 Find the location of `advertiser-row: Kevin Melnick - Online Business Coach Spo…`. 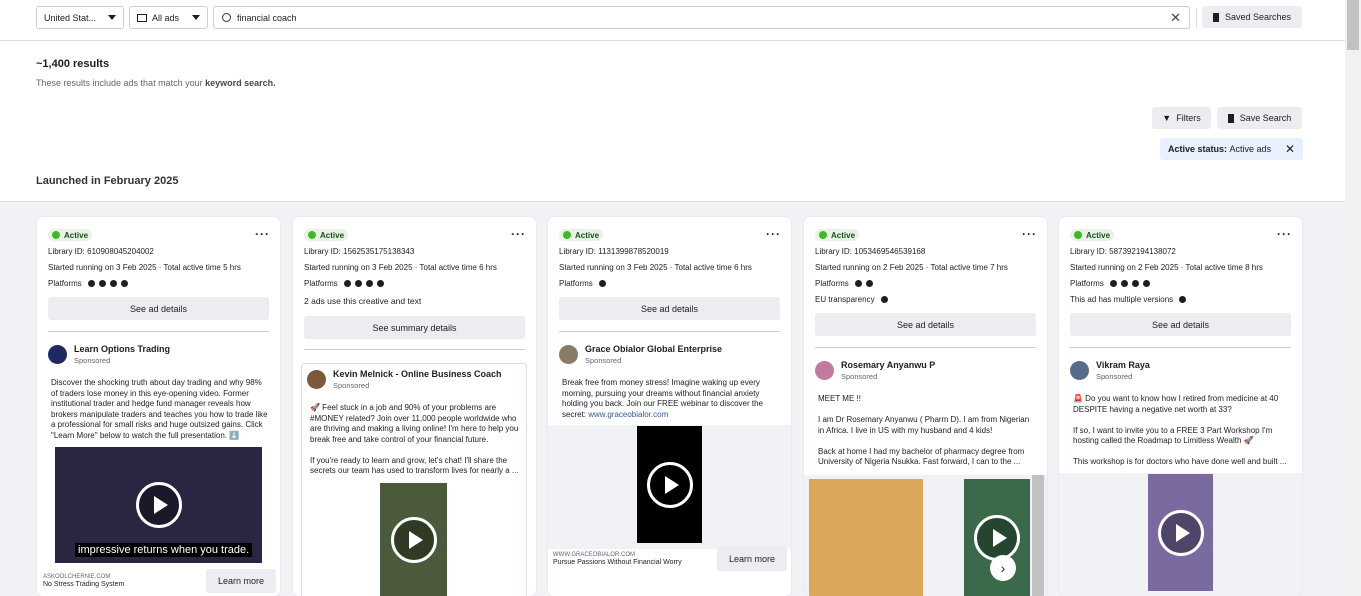

advertiser-row: Kevin Melnick - Online Business Coach Spo… is located at coordinates (404, 379).